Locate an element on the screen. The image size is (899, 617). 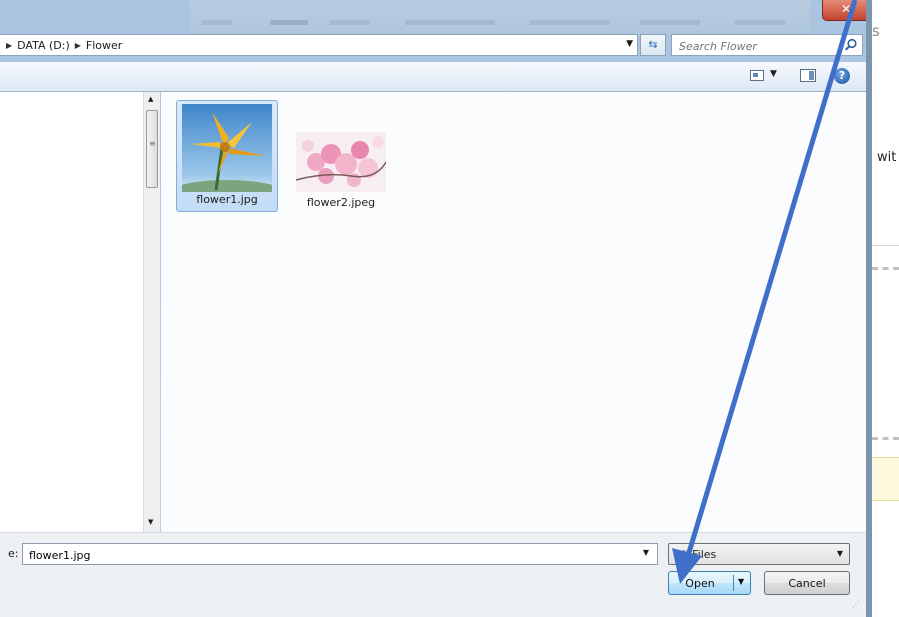
refresh-button: ⇆ is located at coordinates (653, 45).